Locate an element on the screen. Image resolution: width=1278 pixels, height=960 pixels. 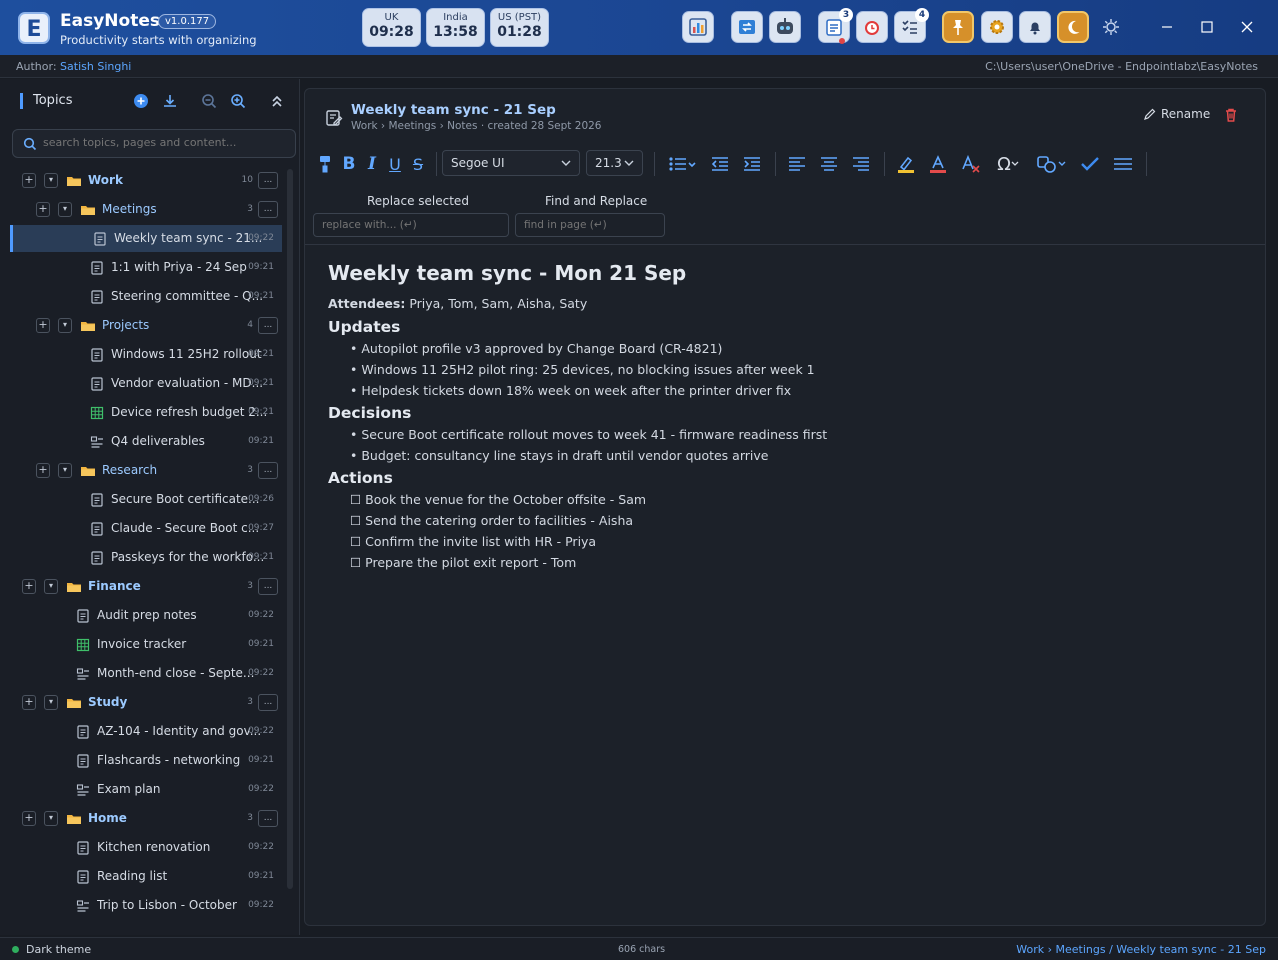
search-input is located at coordinates (163, 142).